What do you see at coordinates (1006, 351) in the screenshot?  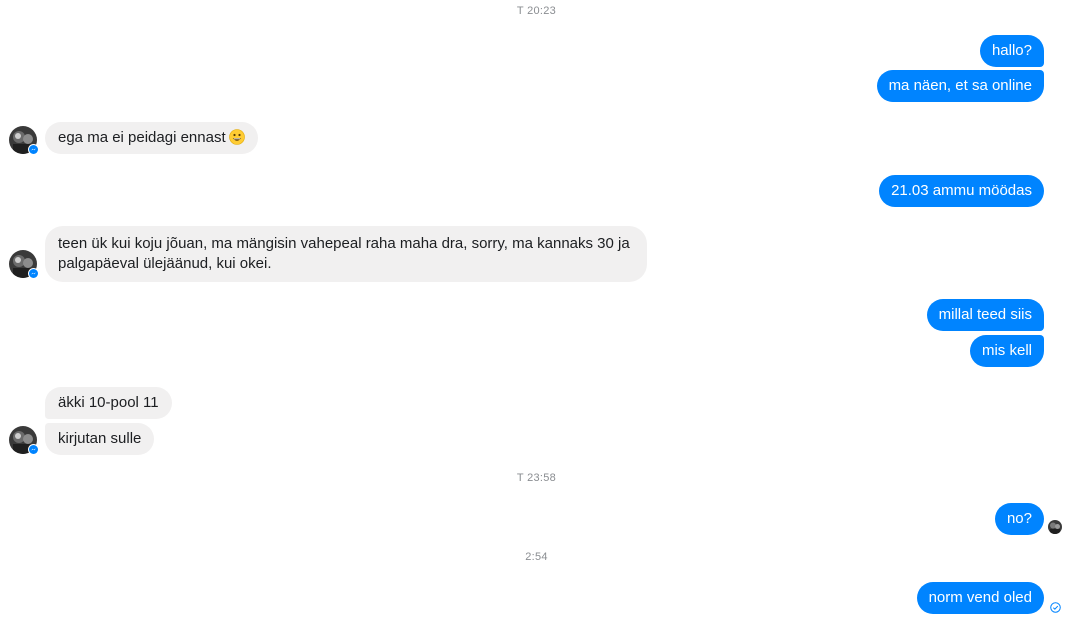 I see `outgoing-message: mis kell` at bounding box center [1006, 351].